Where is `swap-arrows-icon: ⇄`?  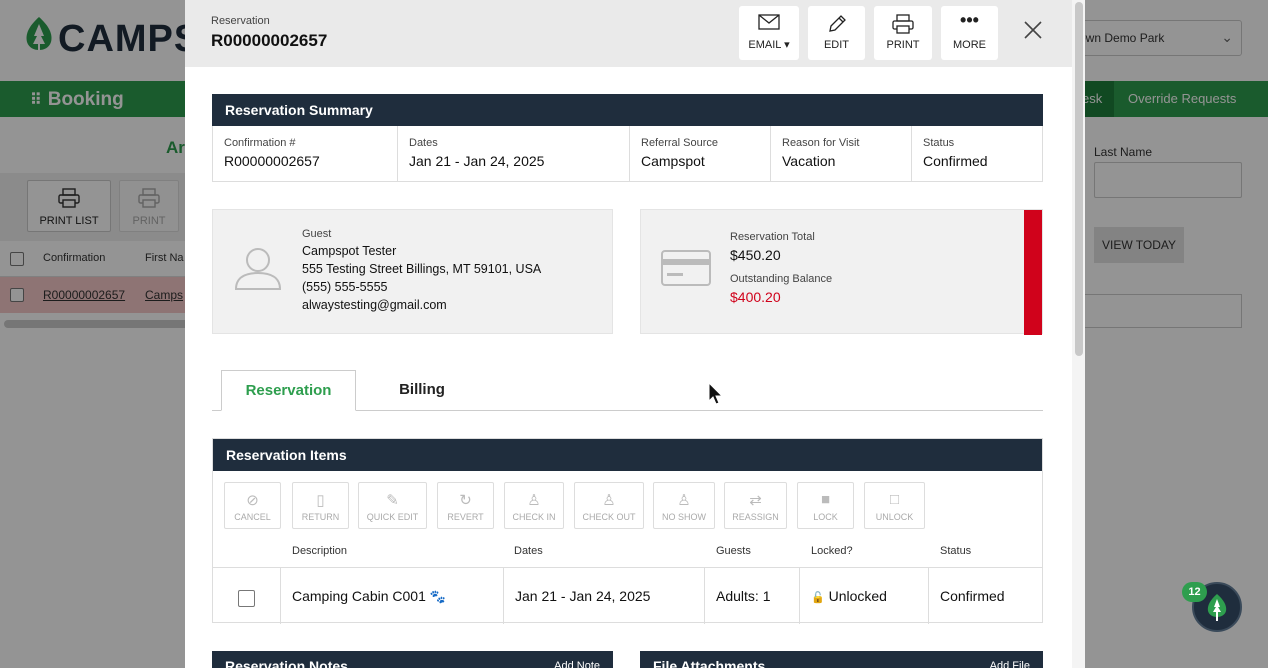 swap-arrows-icon: ⇄ is located at coordinates (755, 500).